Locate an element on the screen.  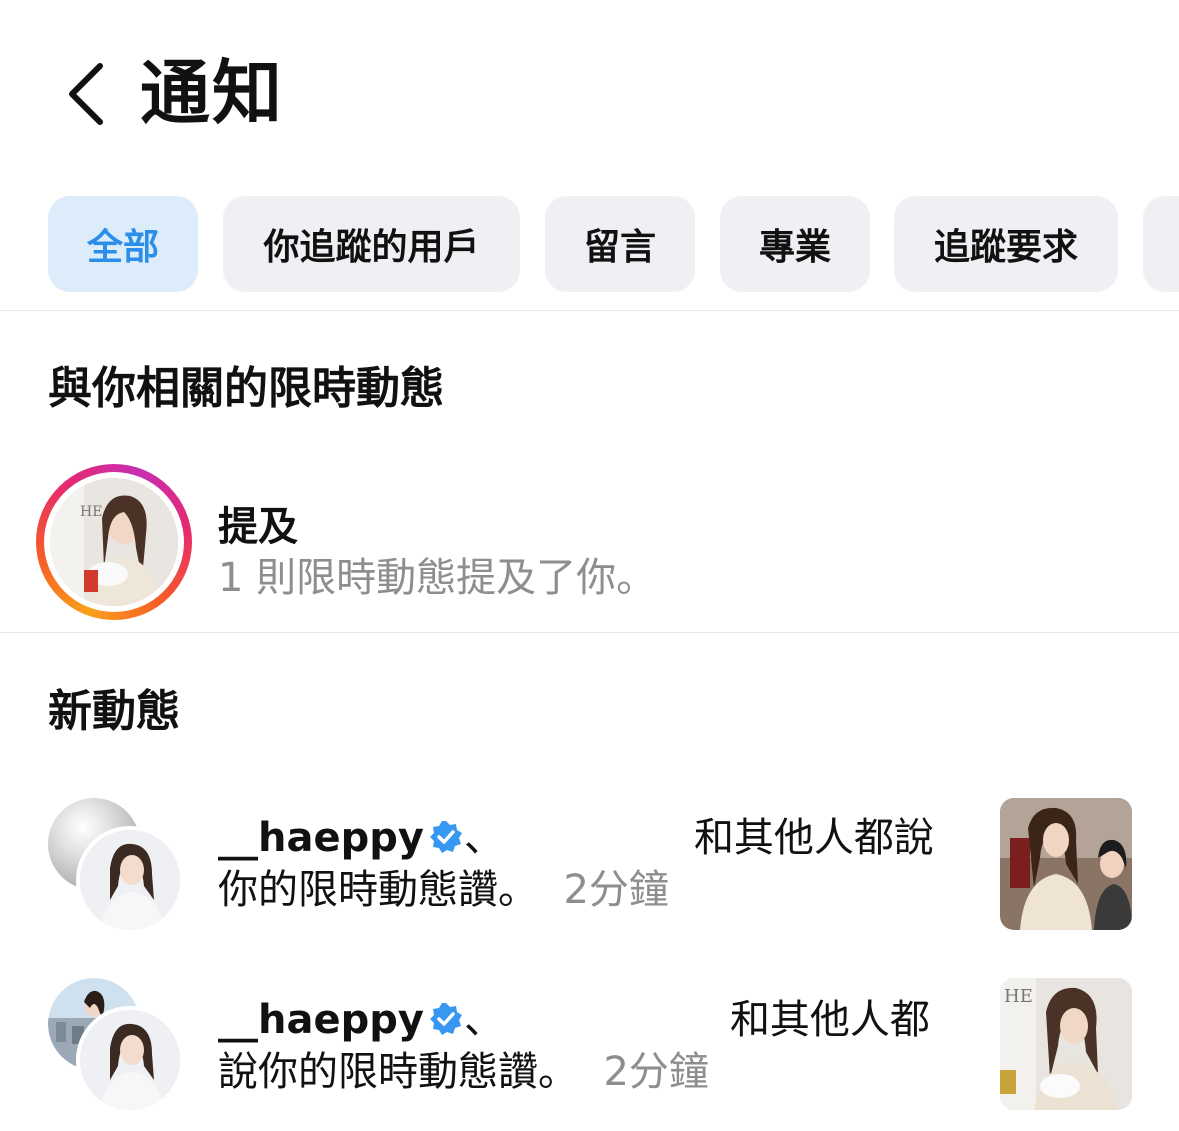
thumbnail-text: HE is located at coordinates (1018, 996).